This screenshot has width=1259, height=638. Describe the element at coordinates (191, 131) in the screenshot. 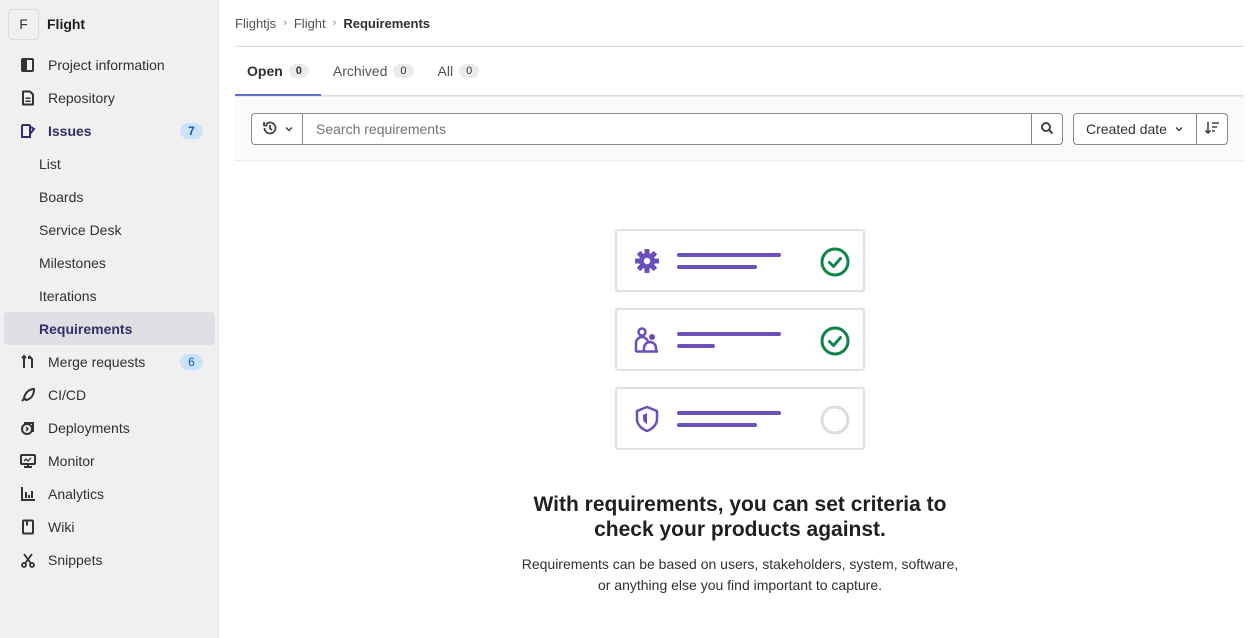

I see `issues-count-badge: 7` at that location.